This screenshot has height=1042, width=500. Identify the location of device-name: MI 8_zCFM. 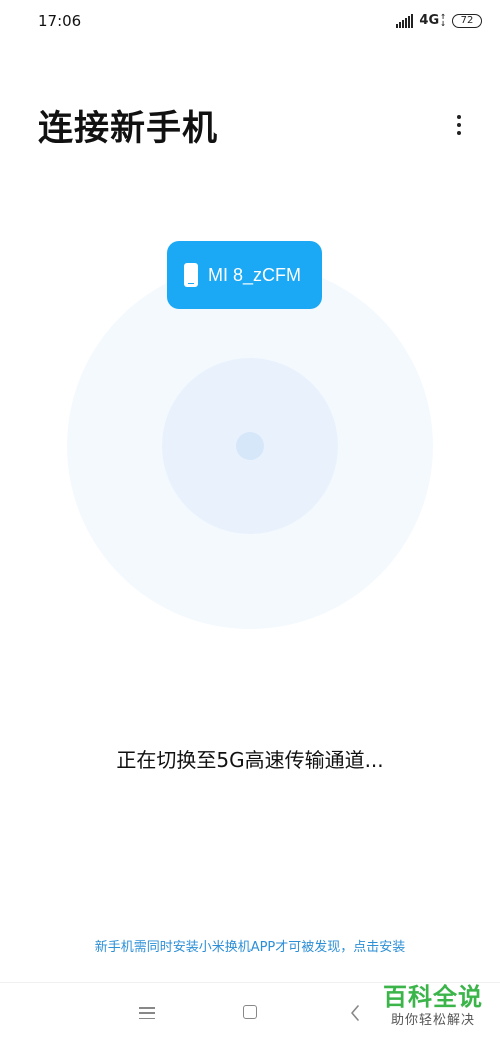
(255, 274).